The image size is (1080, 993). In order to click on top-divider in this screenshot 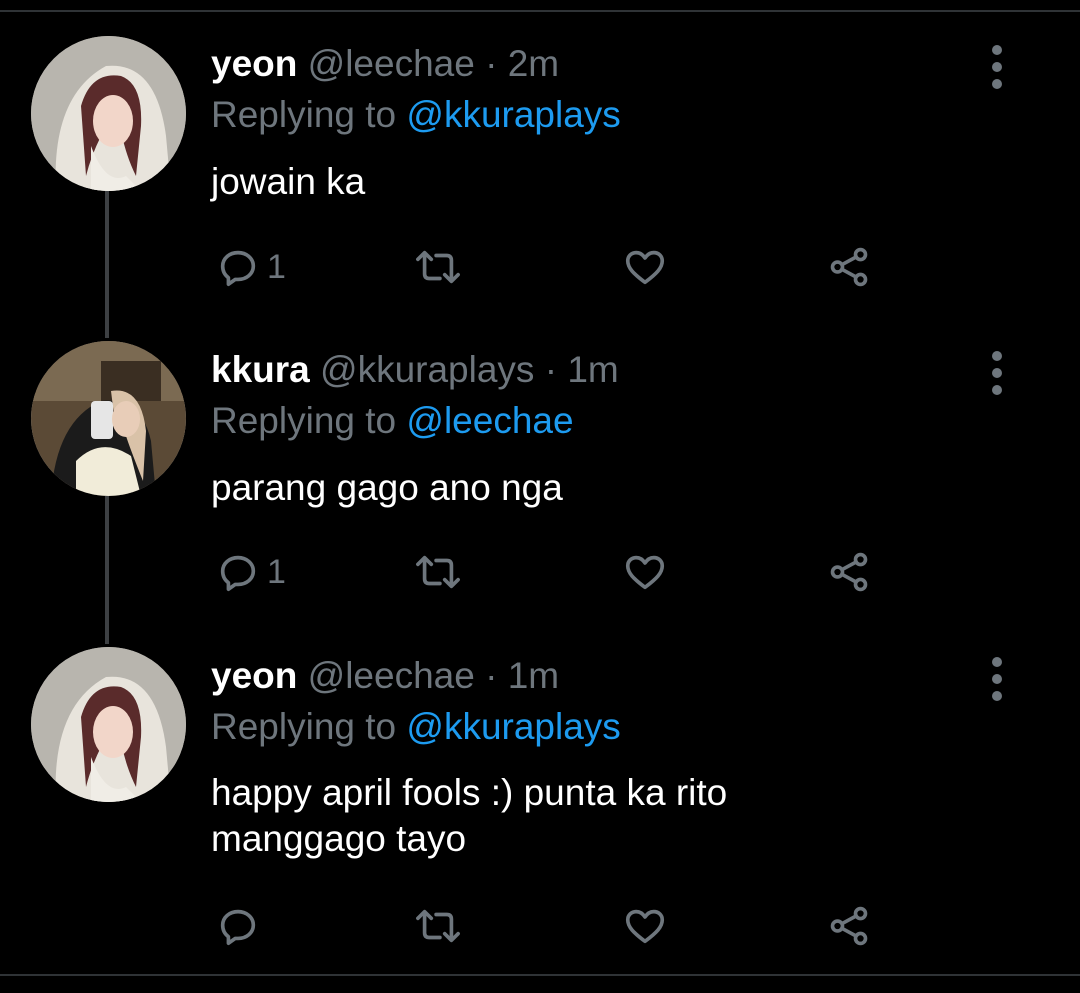, I will do `click(540, 11)`.